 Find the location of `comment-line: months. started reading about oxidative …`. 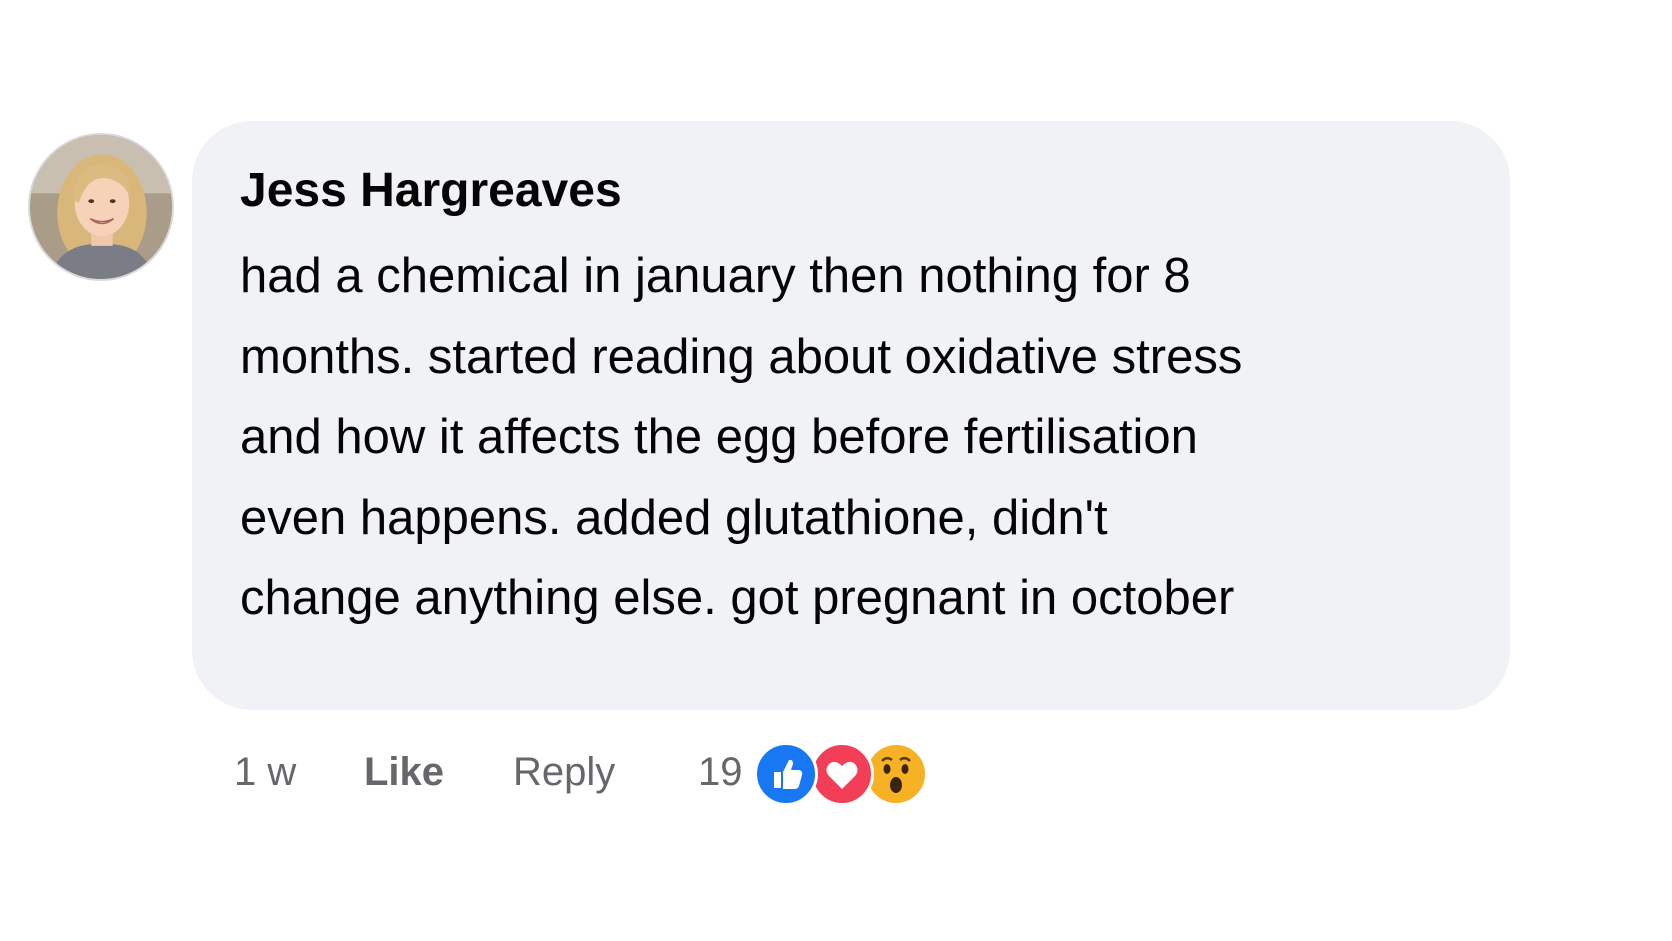

comment-line: months. started reading about oxidative … is located at coordinates (741, 356).